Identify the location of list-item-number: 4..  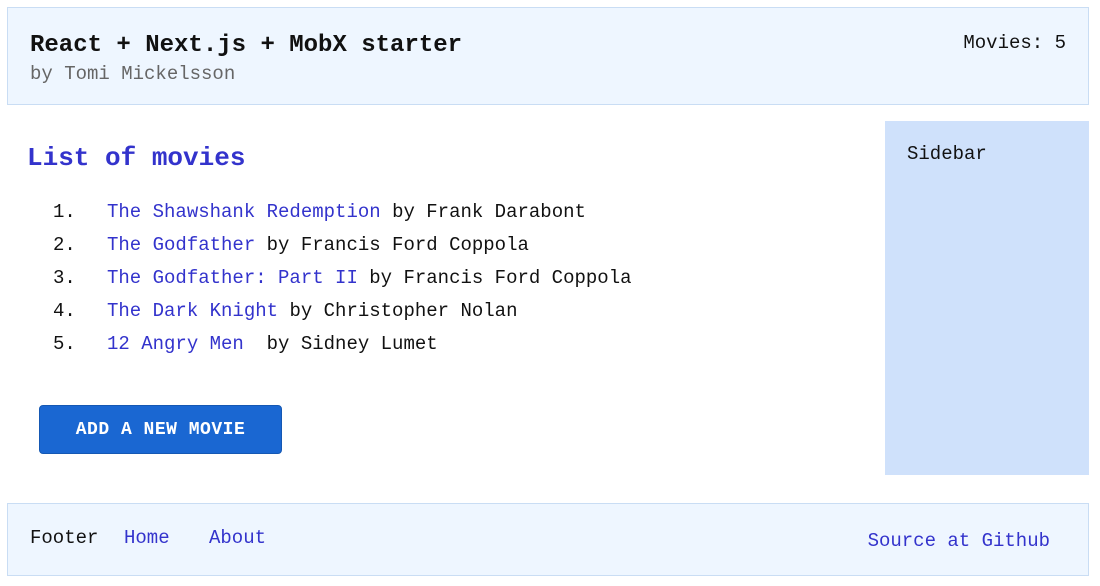
(64, 311).